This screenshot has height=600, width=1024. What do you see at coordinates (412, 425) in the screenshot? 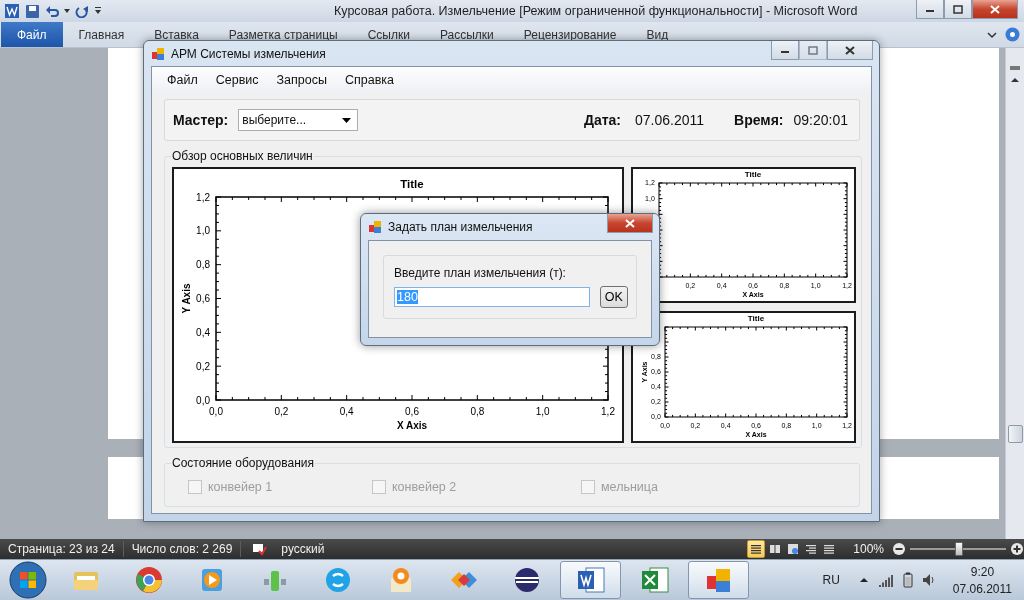
I see `axis-title: X Axis` at bounding box center [412, 425].